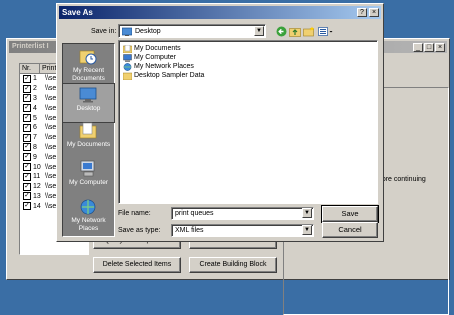 The height and width of the screenshot is (315, 454). What do you see at coordinates (37, 206) in the screenshot?
I see `row-number: 14` at bounding box center [37, 206].